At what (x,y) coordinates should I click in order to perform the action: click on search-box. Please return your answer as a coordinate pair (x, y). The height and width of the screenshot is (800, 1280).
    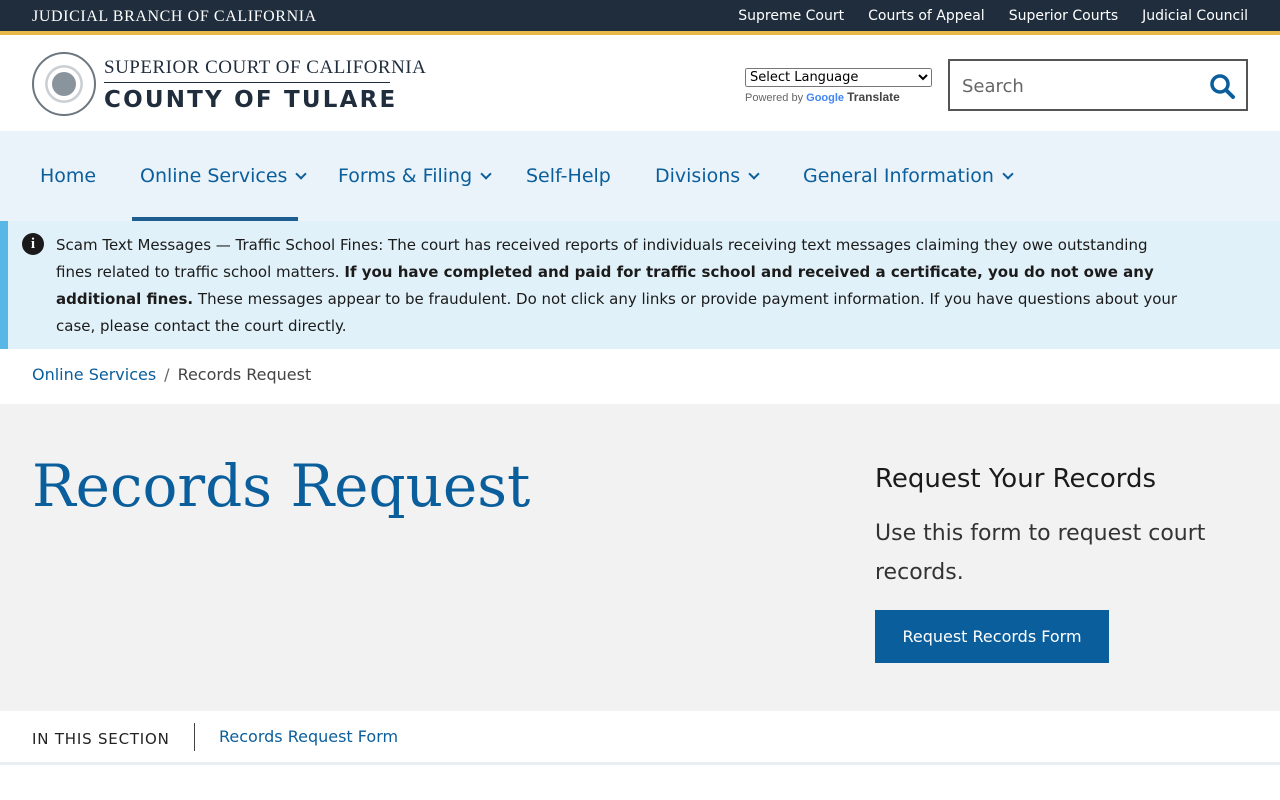
    Looking at the image, I should click on (1098, 85).